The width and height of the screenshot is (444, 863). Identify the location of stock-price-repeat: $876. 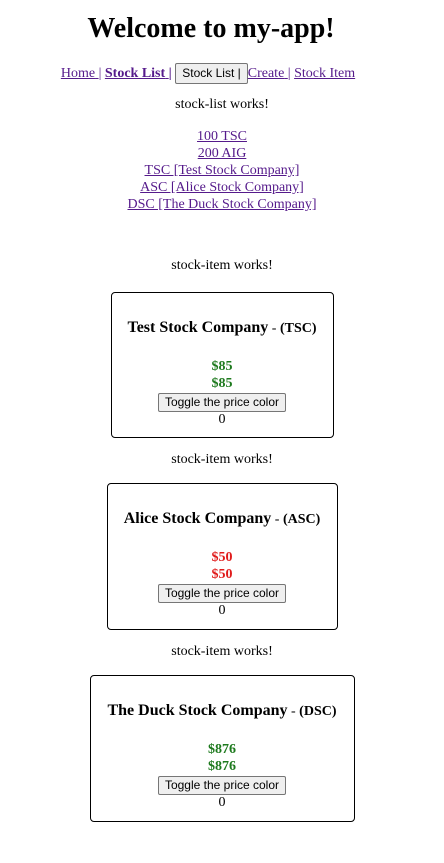
(222, 766).